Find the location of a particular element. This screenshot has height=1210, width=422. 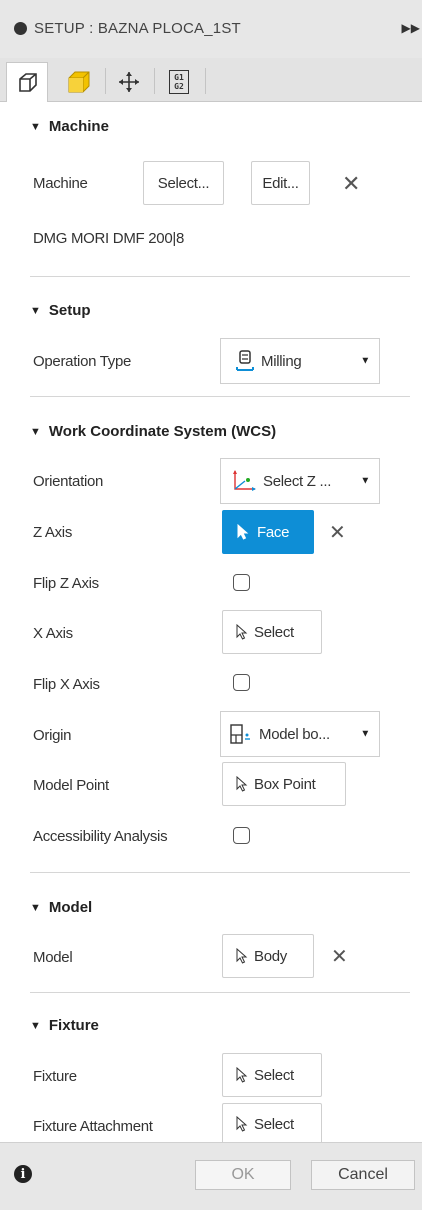

status-dot-icon is located at coordinates (20, 28).